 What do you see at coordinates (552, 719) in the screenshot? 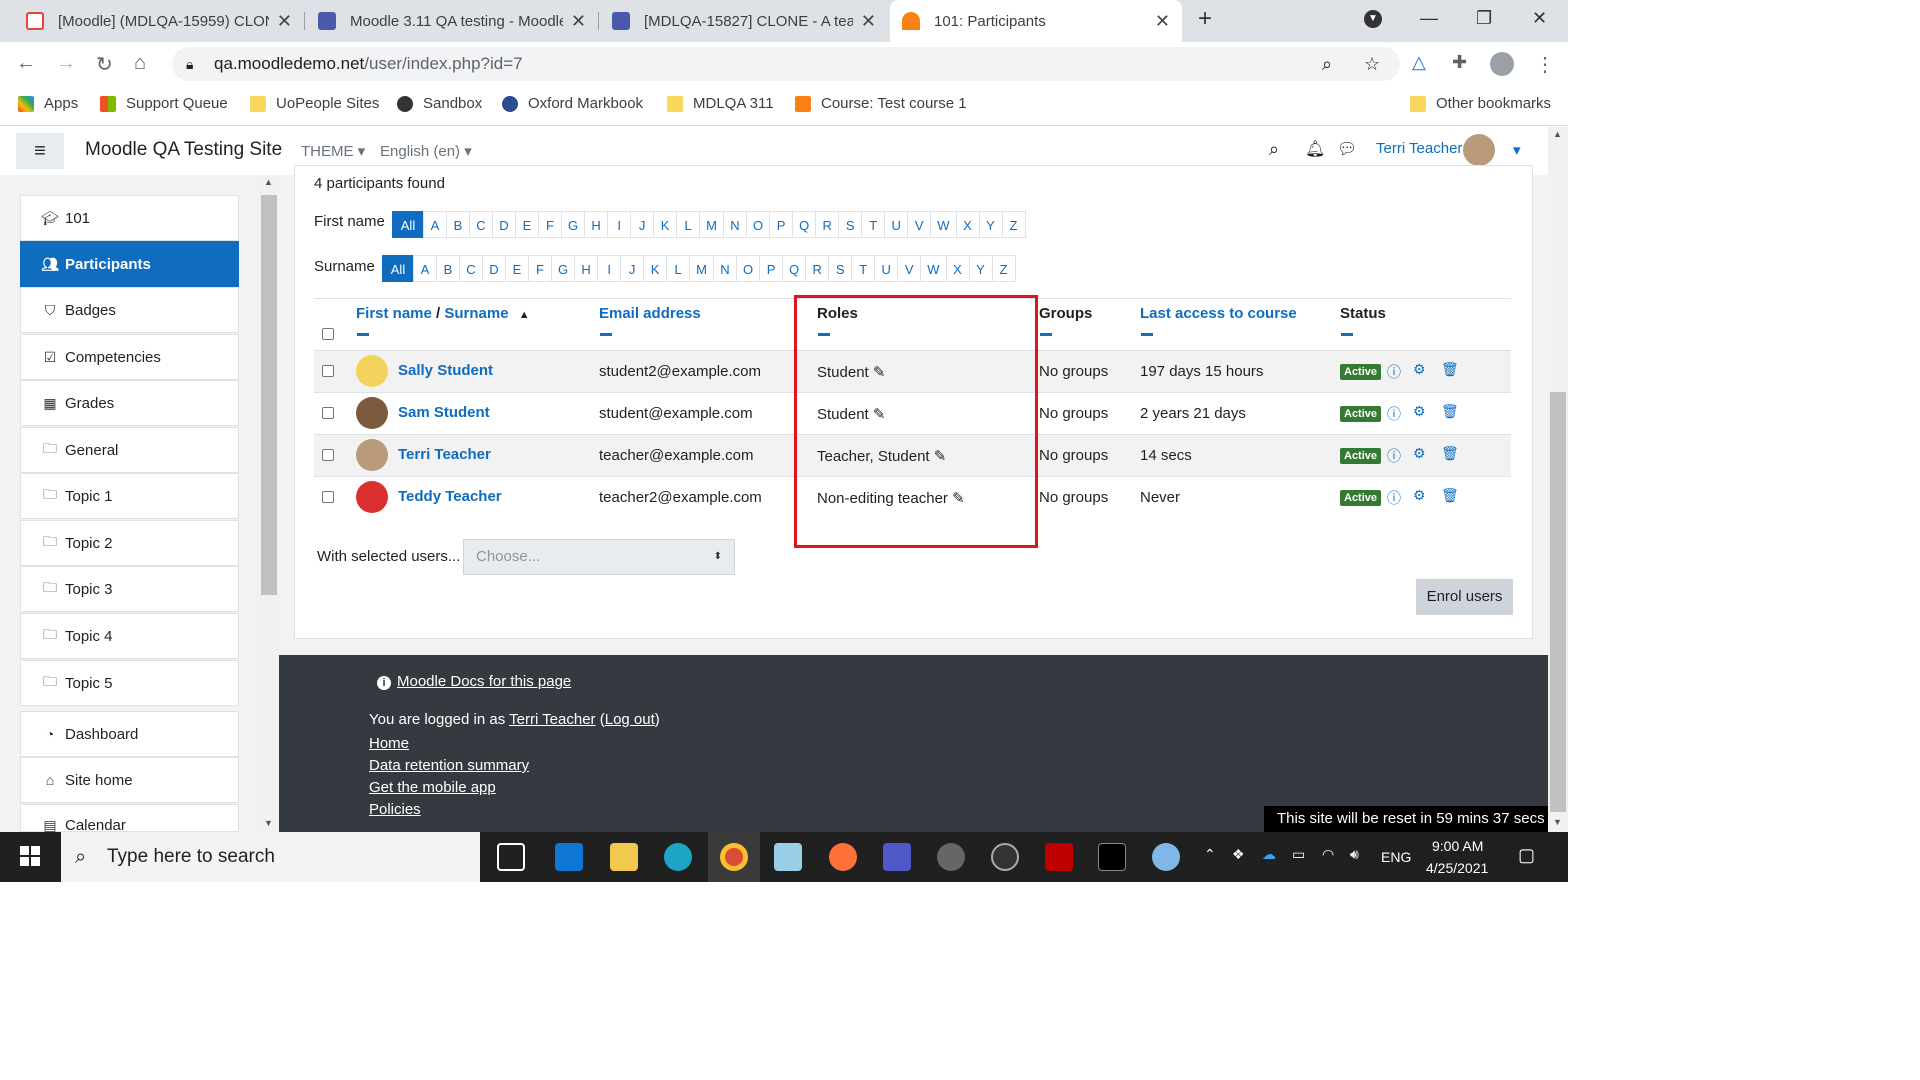
I see `profile-link: Terri Teacher` at bounding box center [552, 719].